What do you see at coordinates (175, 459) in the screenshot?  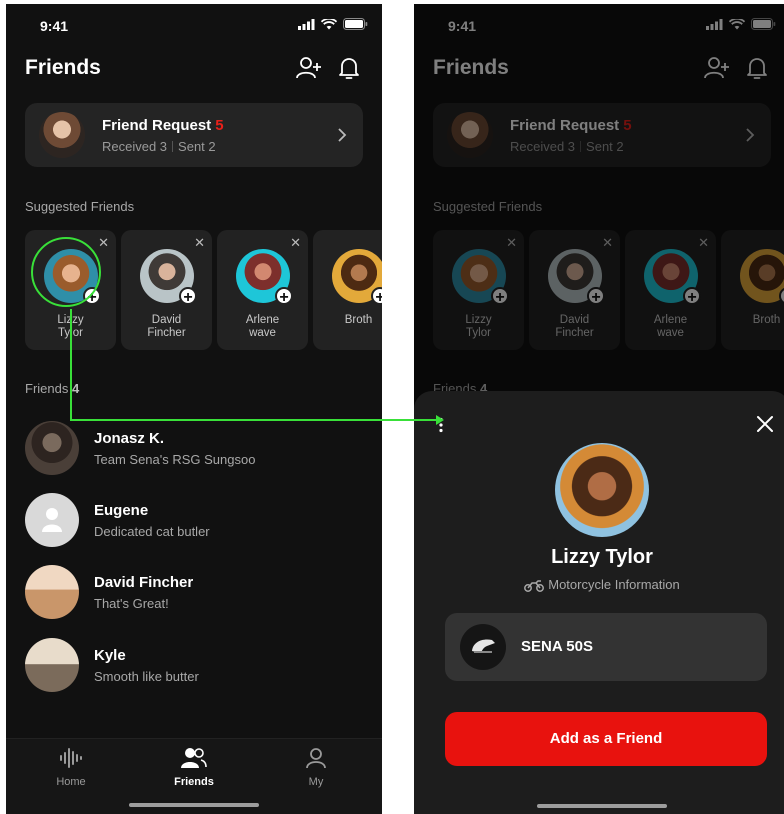 I see `friend-status: Team Sena's RSG Sungsoo` at bounding box center [175, 459].